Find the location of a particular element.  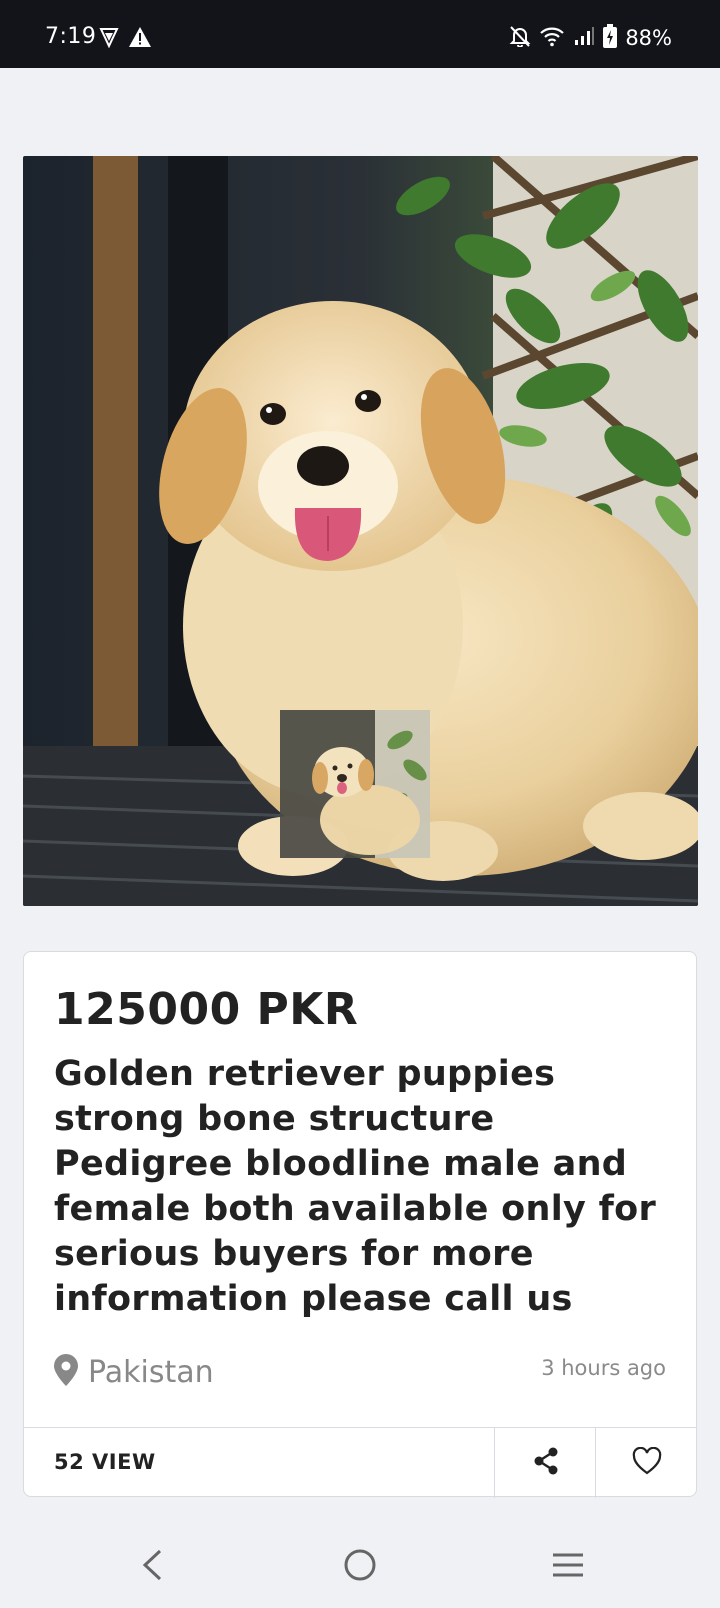

back-button is located at coordinates (152, 1567).